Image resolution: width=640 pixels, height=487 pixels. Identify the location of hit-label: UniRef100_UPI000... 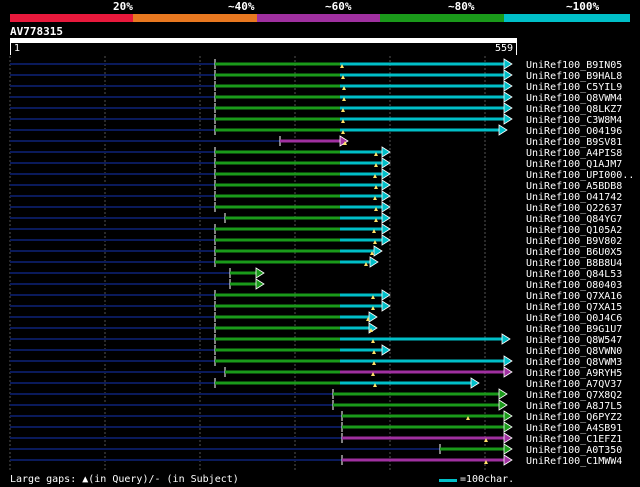
(580, 175).